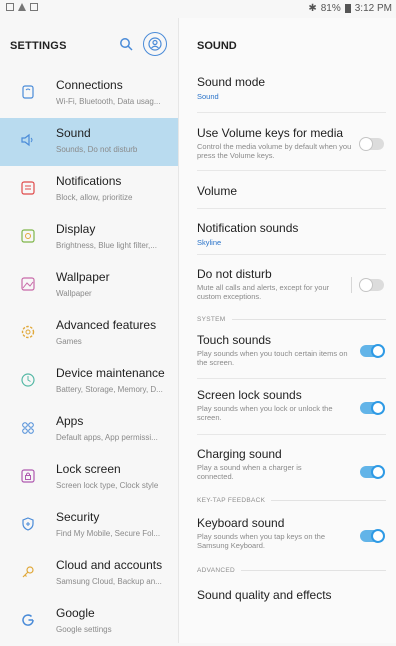 This screenshot has width=396, height=646. I want to click on battery-icon, so click(347, 8).